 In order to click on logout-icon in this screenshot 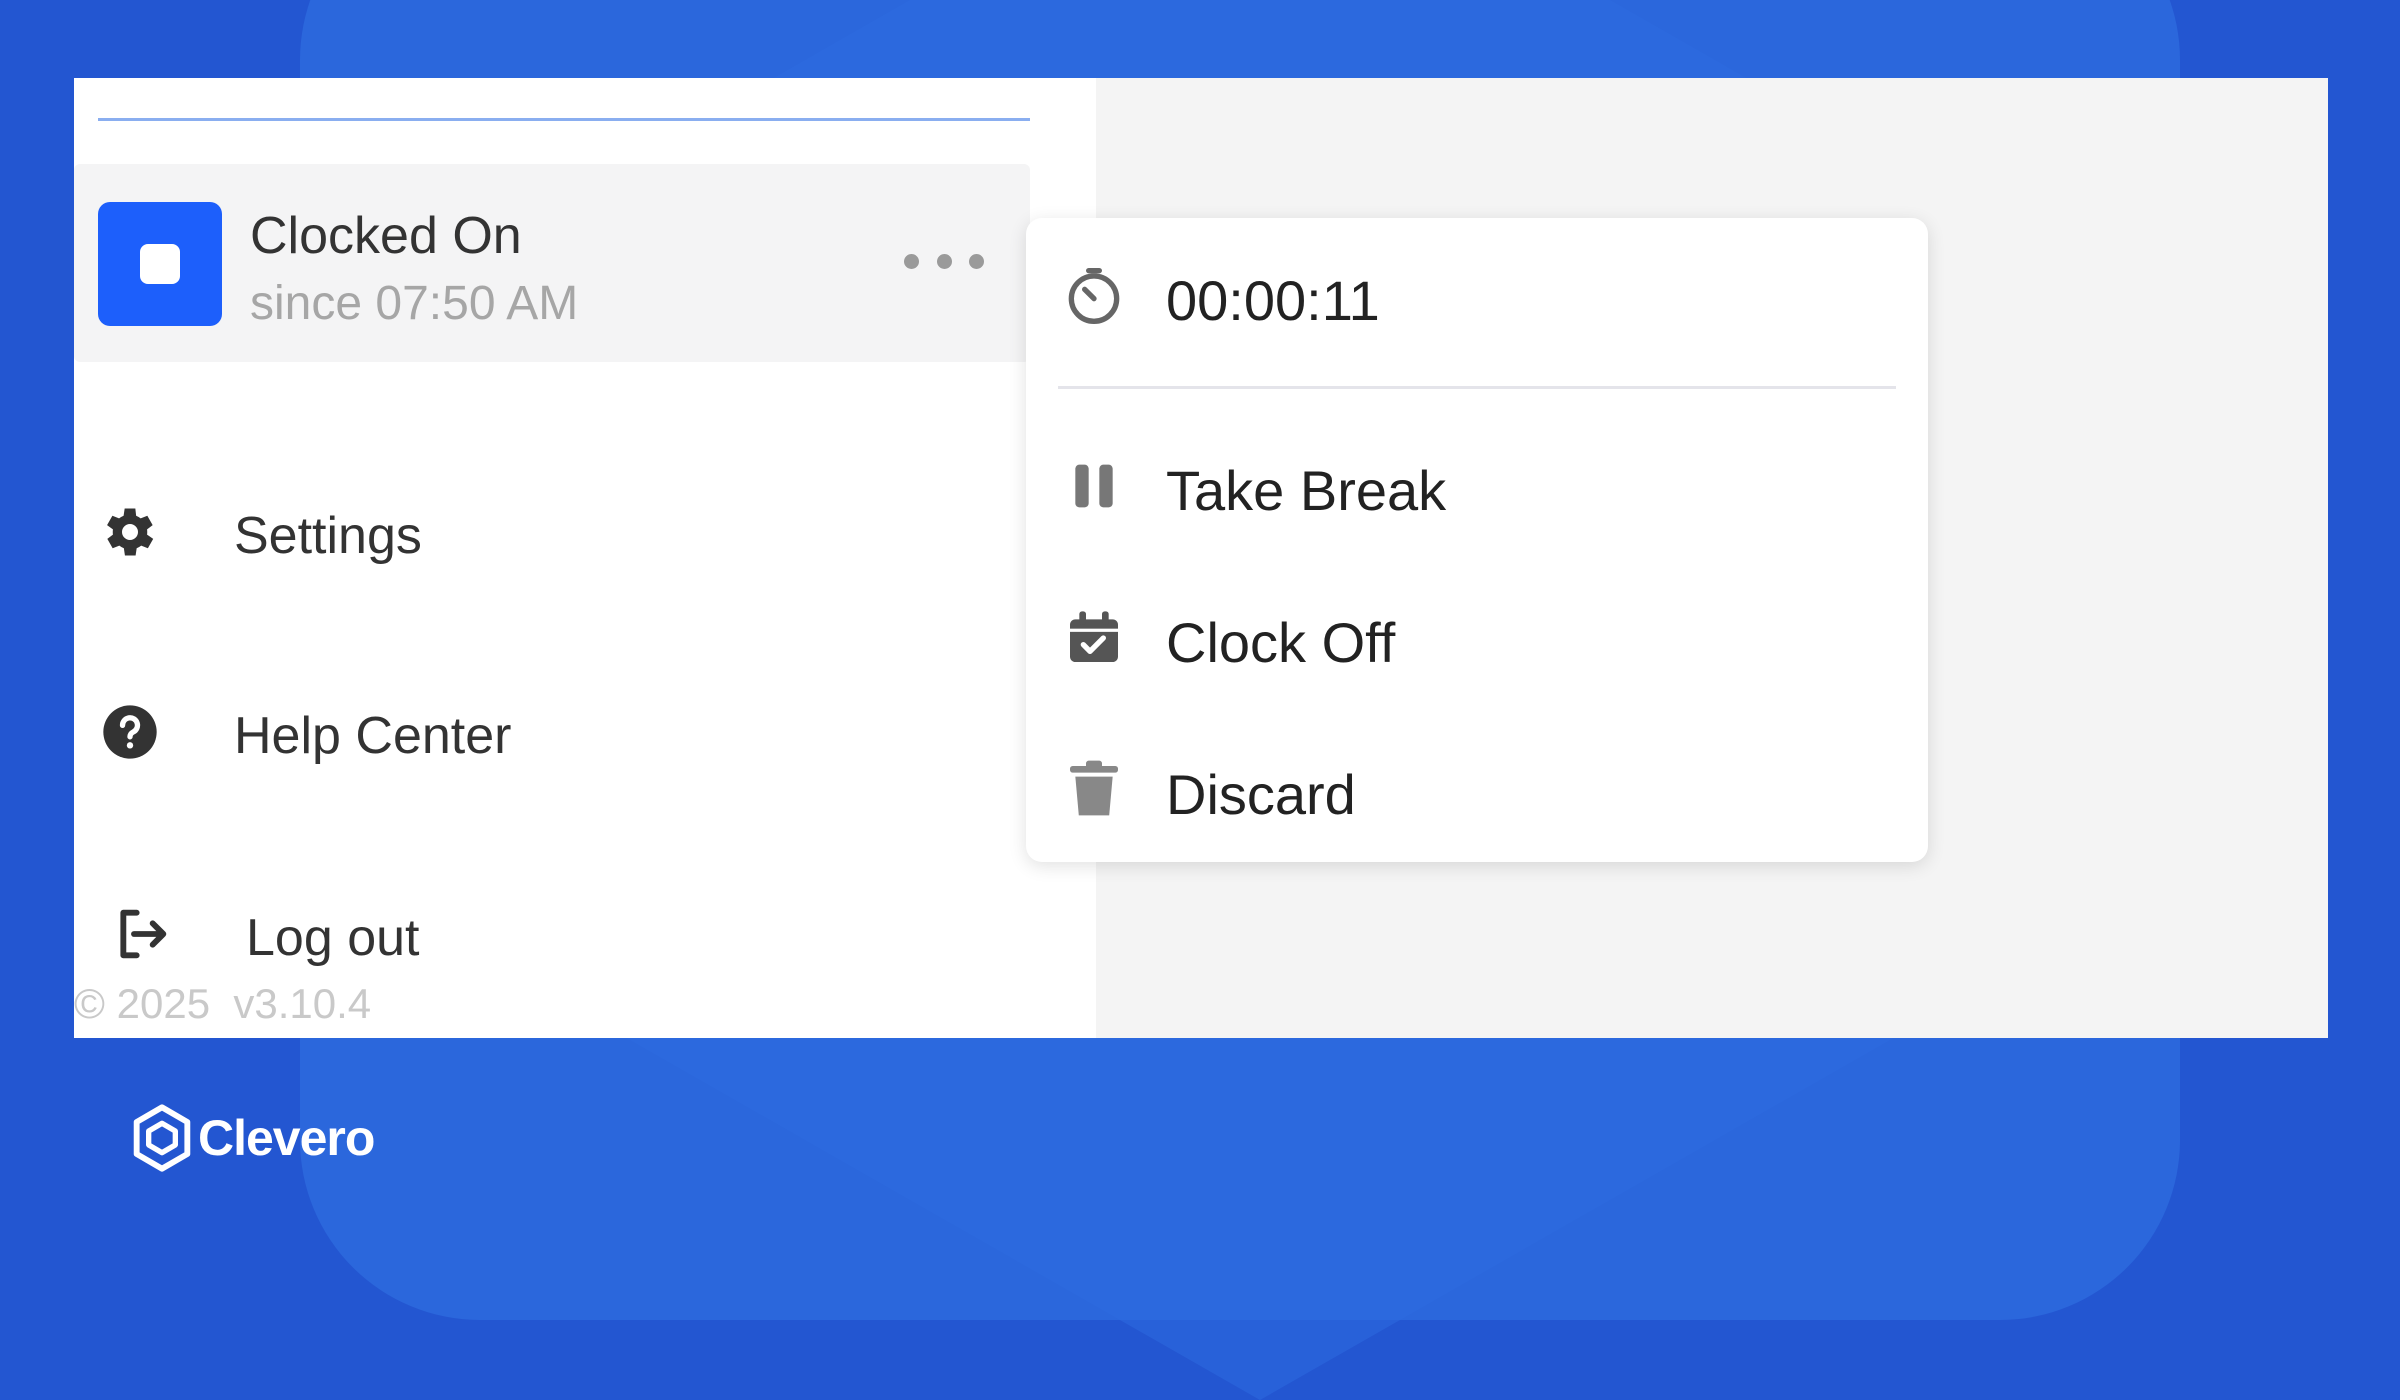, I will do `click(143, 934)`.